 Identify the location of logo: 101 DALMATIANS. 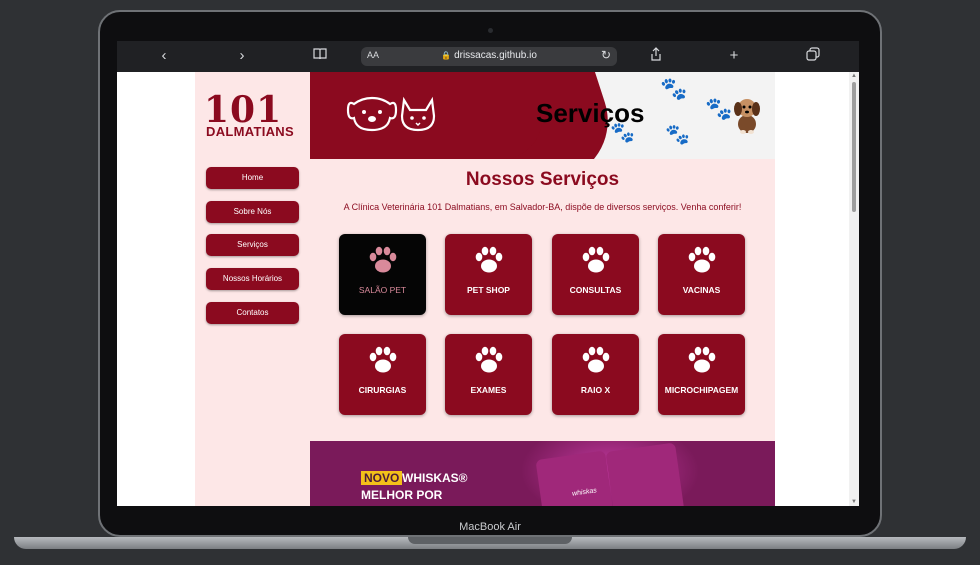
(252, 115).